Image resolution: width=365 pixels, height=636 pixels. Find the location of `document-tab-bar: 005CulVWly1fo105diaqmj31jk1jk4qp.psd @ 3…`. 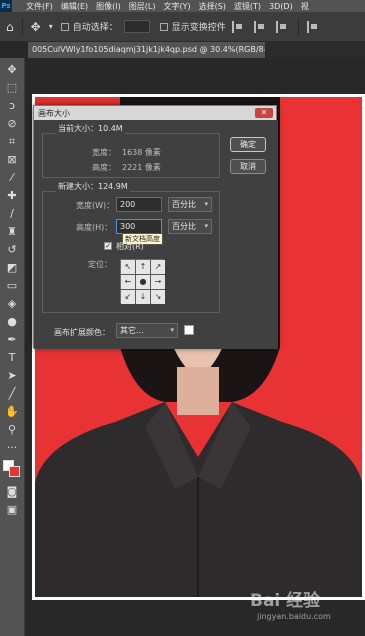

document-tab-bar: 005CulVWly1fo105diaqmj31jk1jk4qp.psd @ 3… is located at coordinates (196, 50).